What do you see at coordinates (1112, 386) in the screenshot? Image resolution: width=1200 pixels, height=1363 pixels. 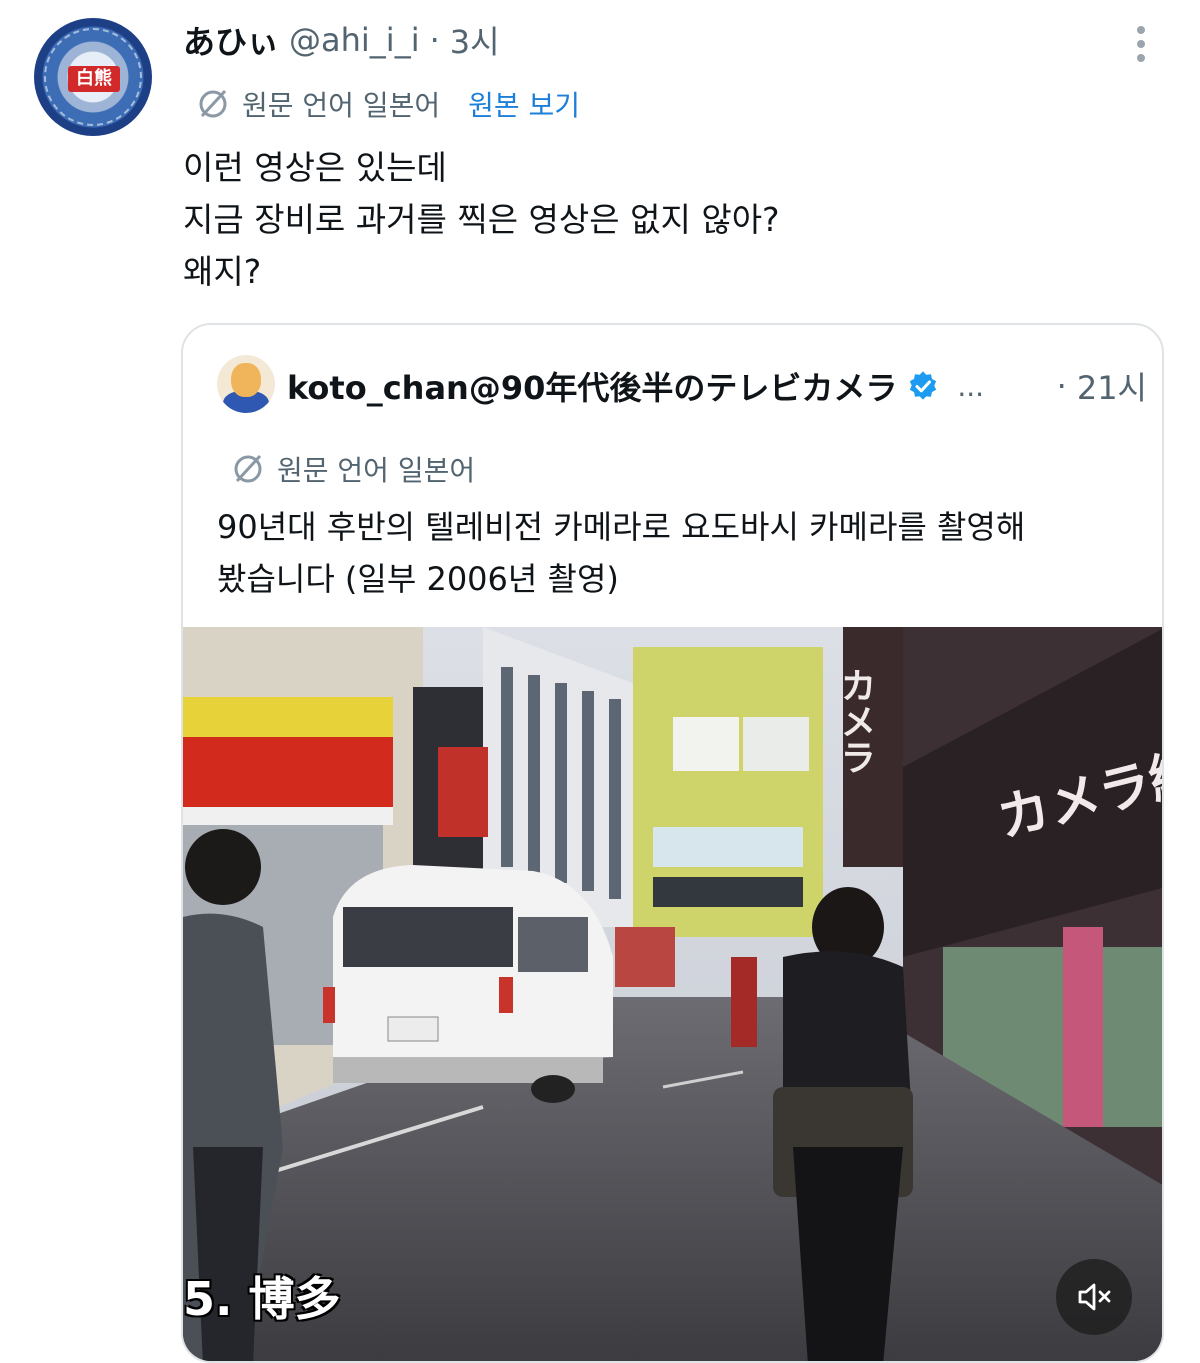 I see `quoted-post-timestamp: 21시` at bounding box center [1112, 386].